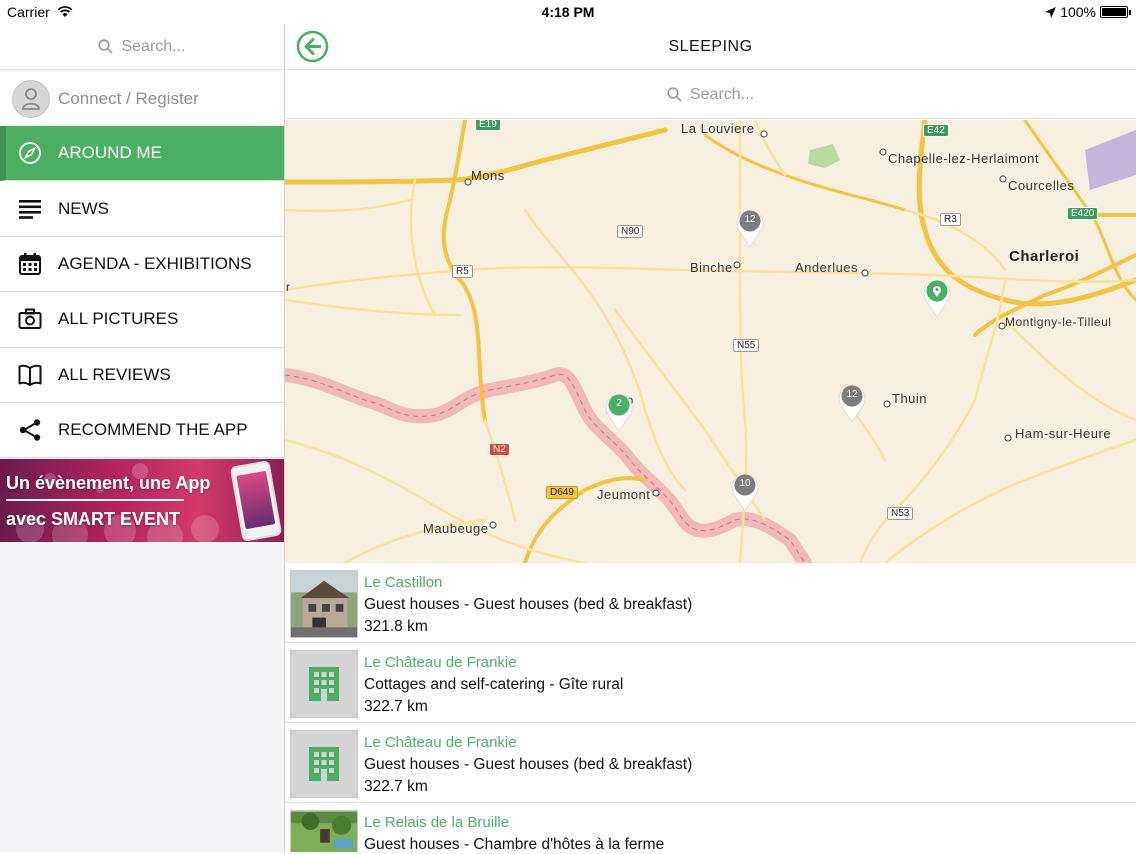 This screenshot has height=854, width=1136. I want to click on result-category: Cottages and self-catering - Gîte rural, so click(494, 684).